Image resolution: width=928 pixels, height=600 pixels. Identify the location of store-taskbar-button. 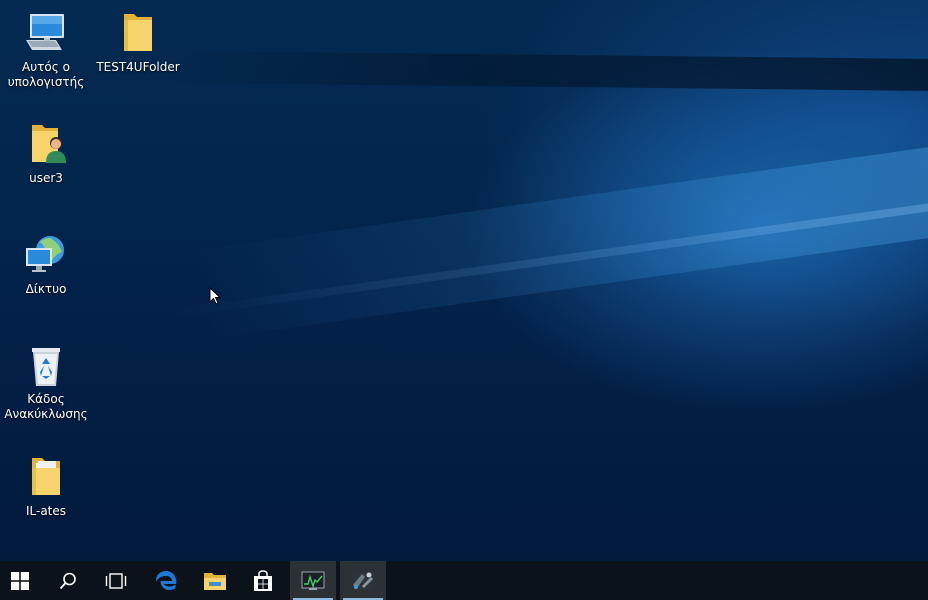
(263, 580).